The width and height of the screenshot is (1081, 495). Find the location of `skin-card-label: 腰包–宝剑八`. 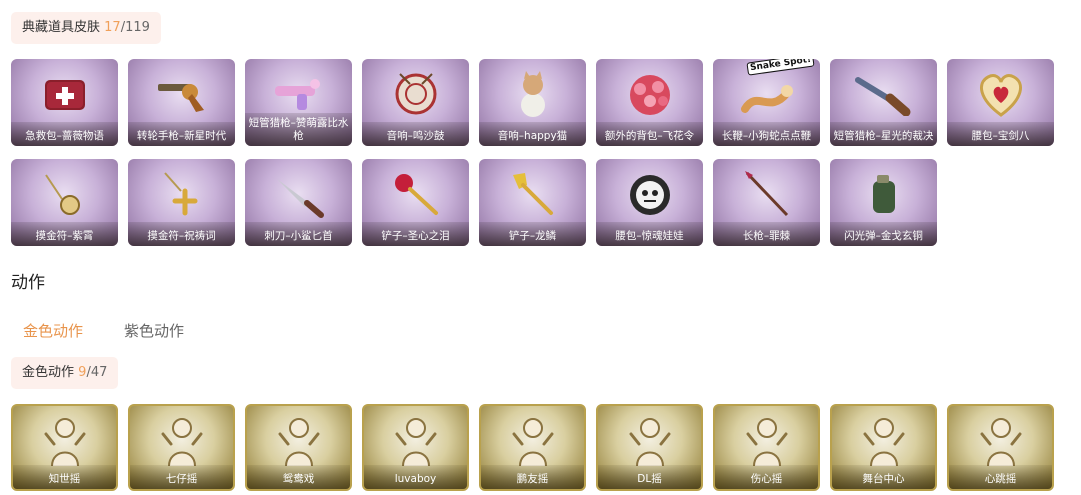

skin-card-label: 腰包–宝剑八 is located at coordinates (1000, 134).